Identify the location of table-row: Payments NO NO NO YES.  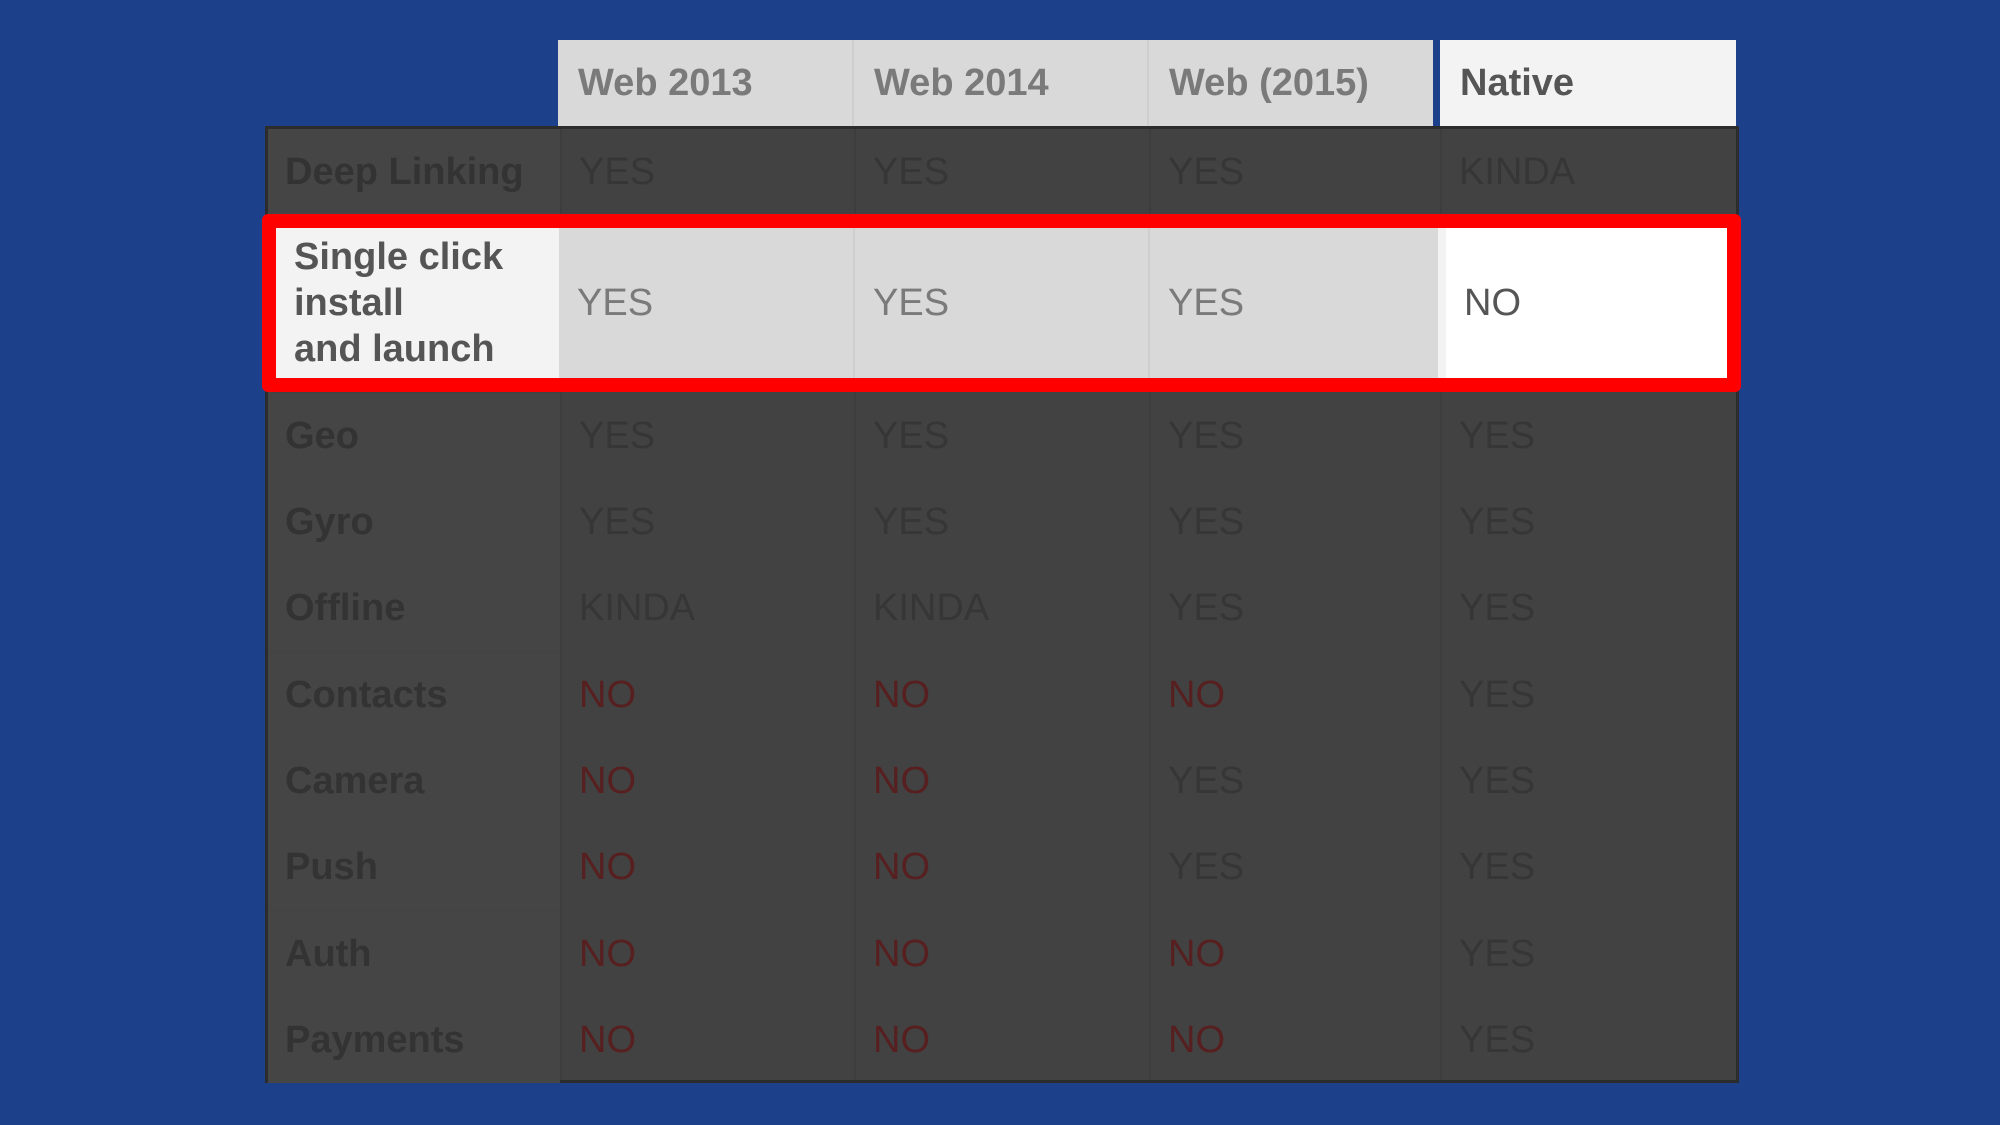
(1002, 1040).